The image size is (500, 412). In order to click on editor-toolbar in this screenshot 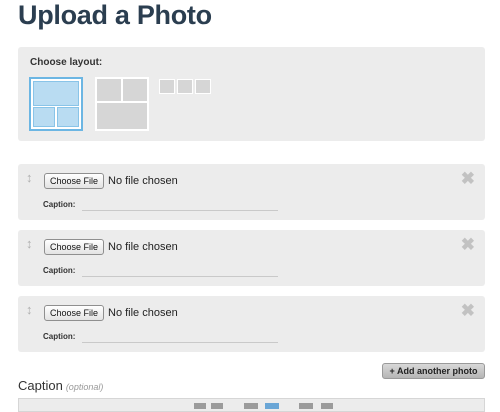, I will do `click(251, 405)`.